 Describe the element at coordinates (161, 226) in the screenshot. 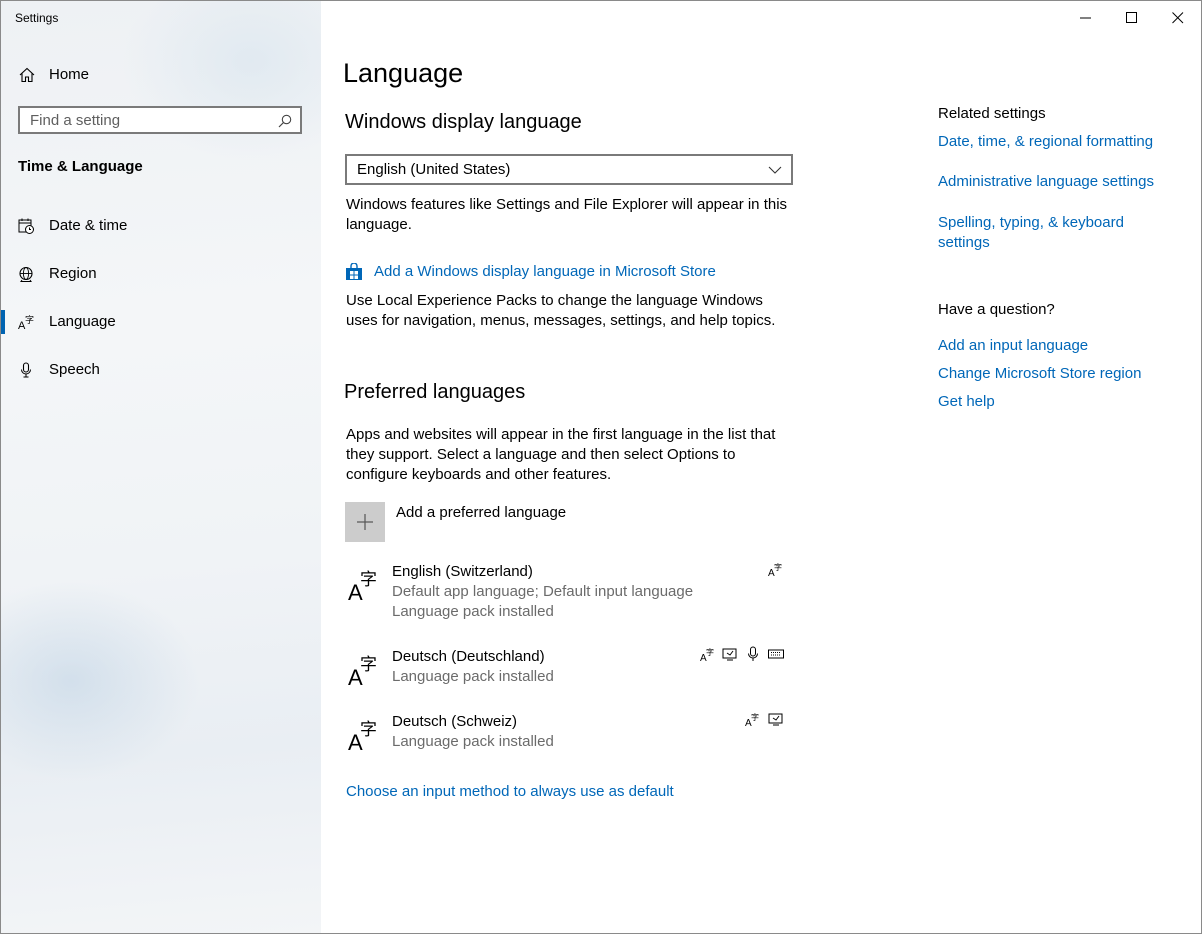

I see `sidebar-item-date-time: Date & time` at that location.